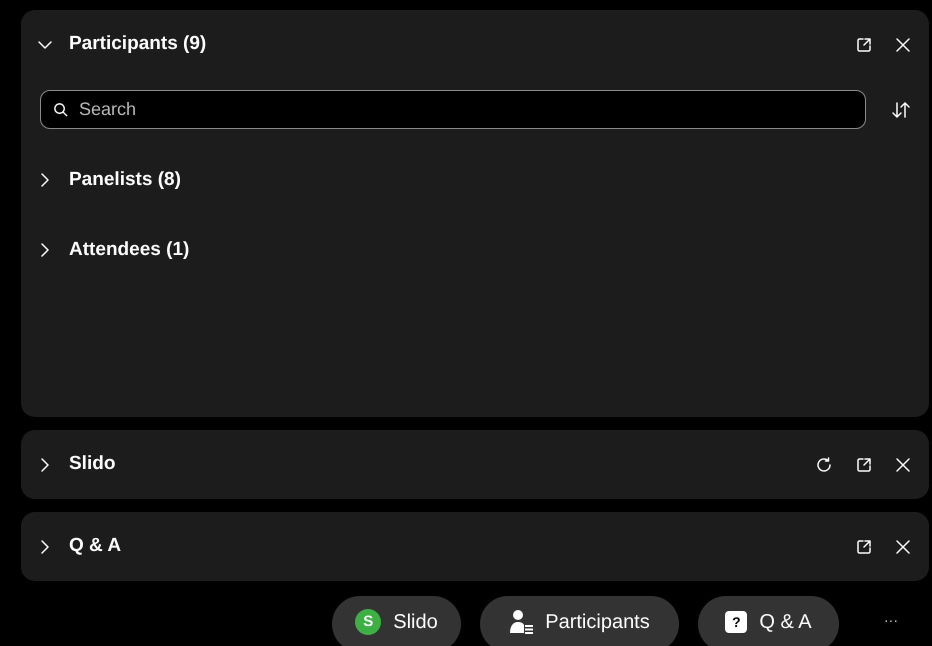 The height and width of the screenshot is (646, 932). What do you see at coordinates (454, 546) in the screenshot?
I see `panel-title: Q & A` at bounding box center [454, 546].